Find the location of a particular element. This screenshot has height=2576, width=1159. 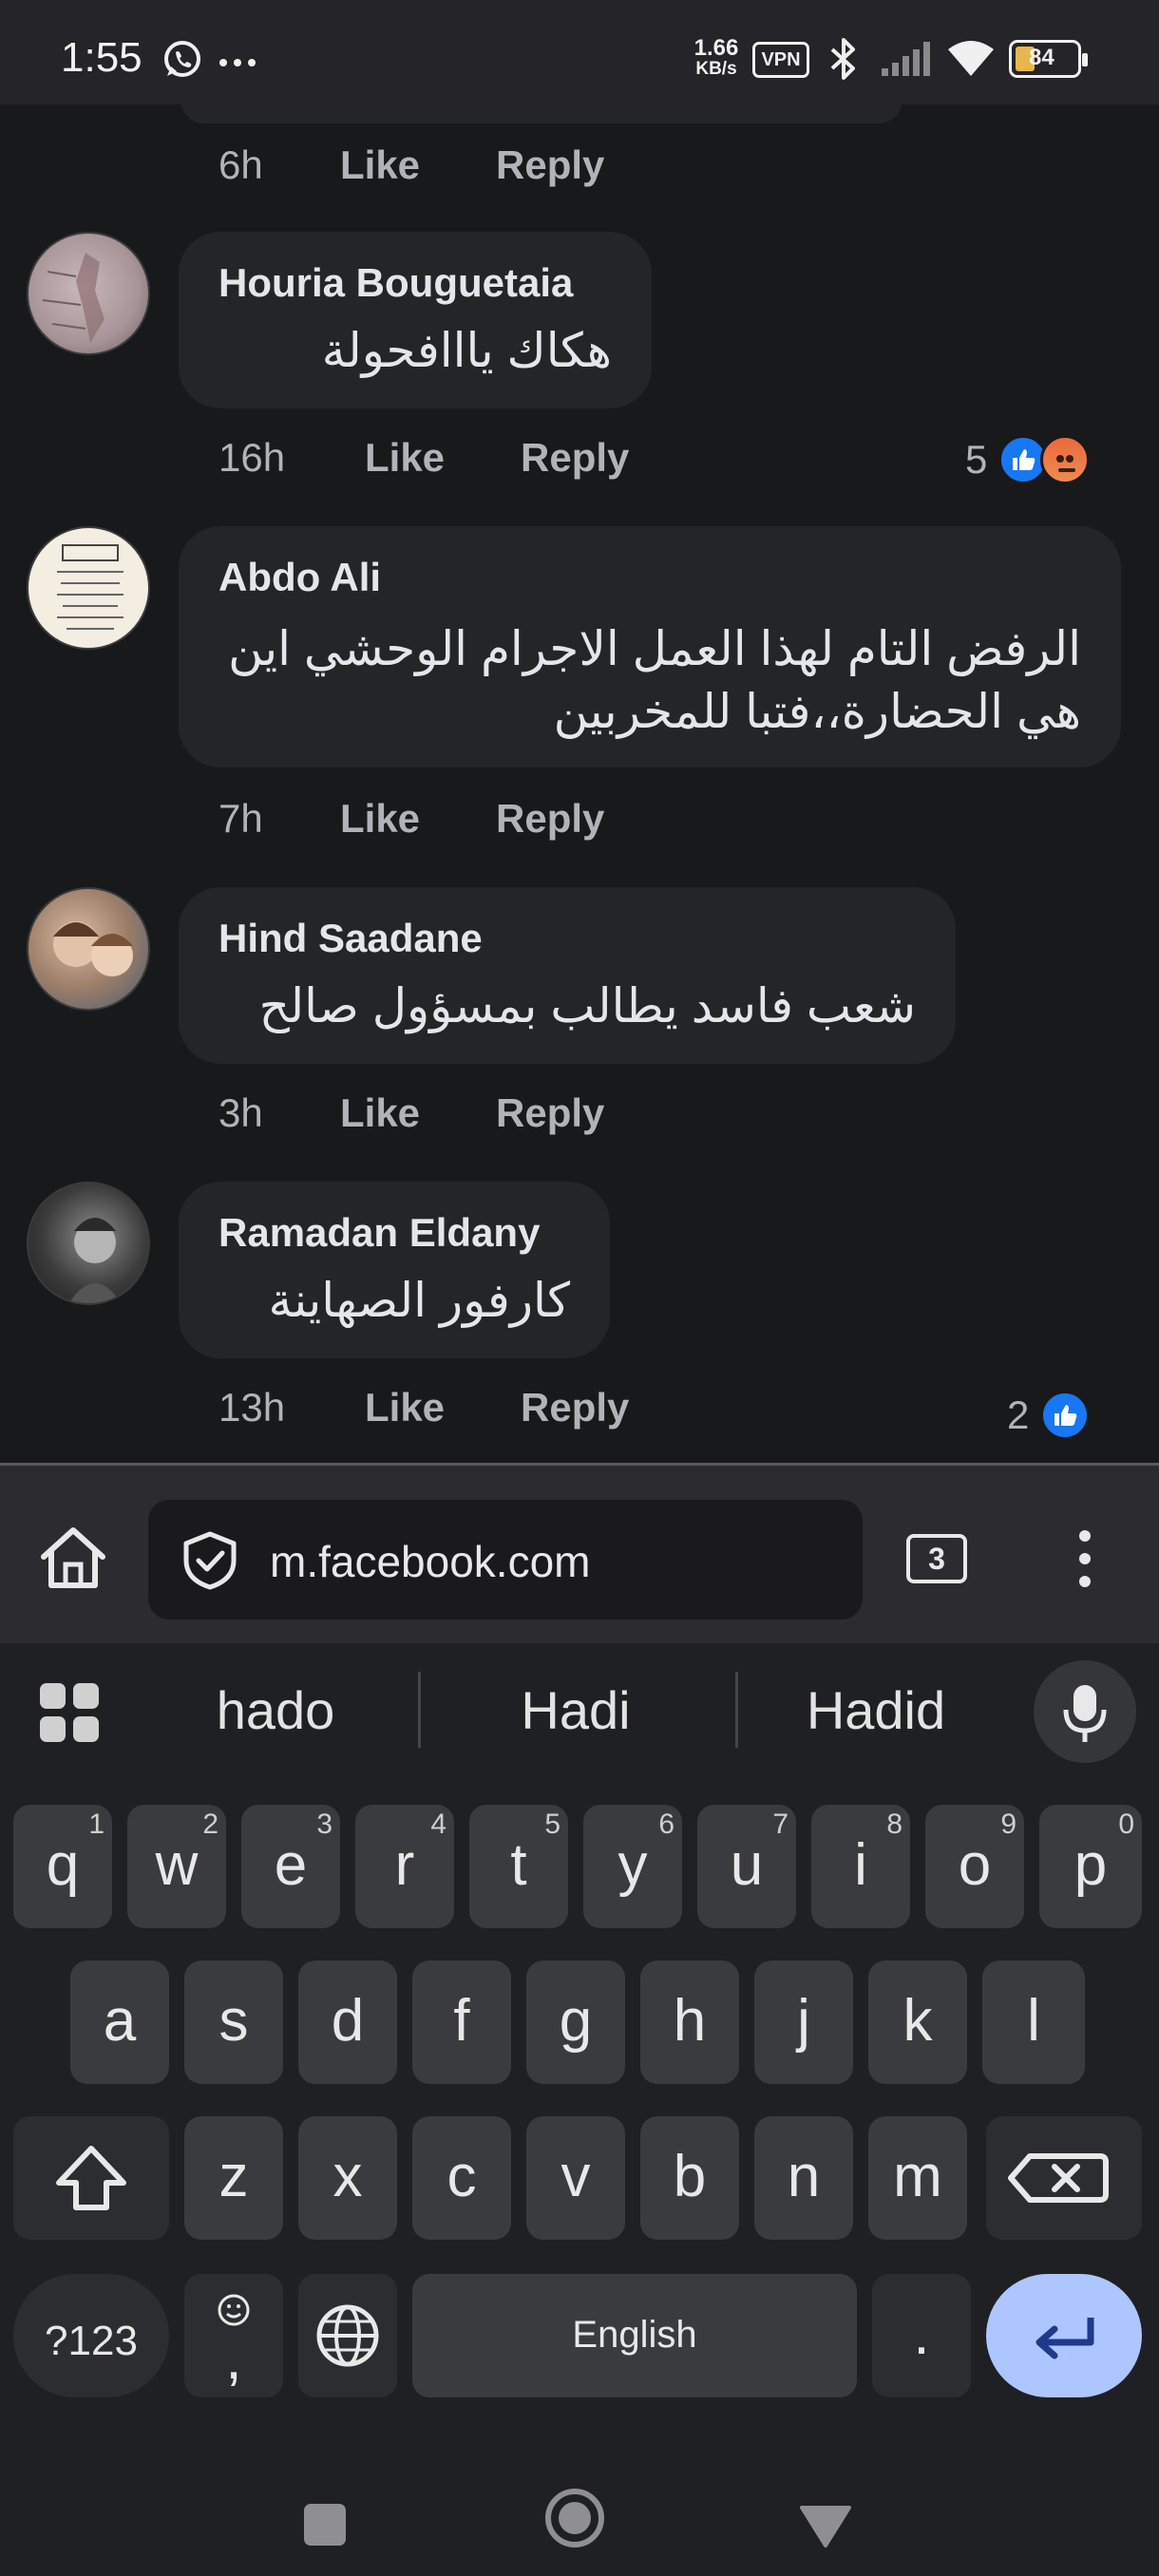

key-v: v is located at coordinates (575, 2178).